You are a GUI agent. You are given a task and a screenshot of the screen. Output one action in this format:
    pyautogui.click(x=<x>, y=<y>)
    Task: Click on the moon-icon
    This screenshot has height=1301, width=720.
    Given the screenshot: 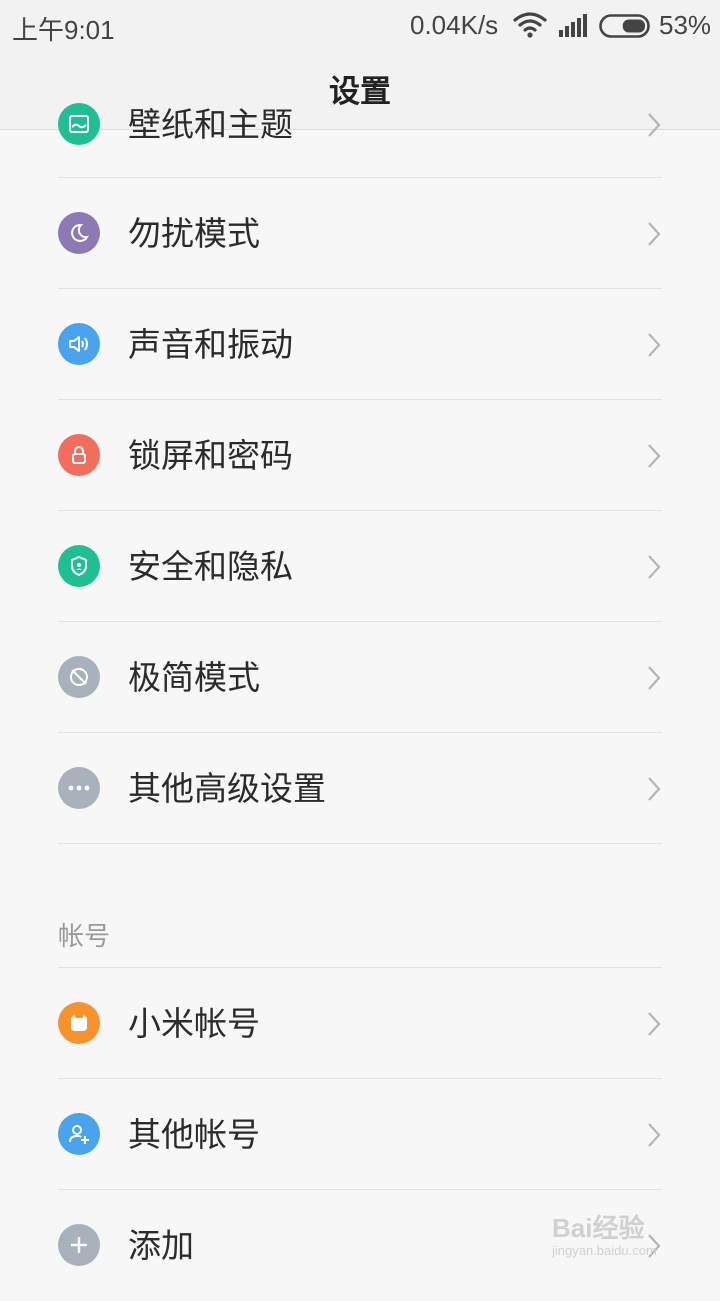 What is the action you would take?
    pyautogui.click(x=79, y=233)
    